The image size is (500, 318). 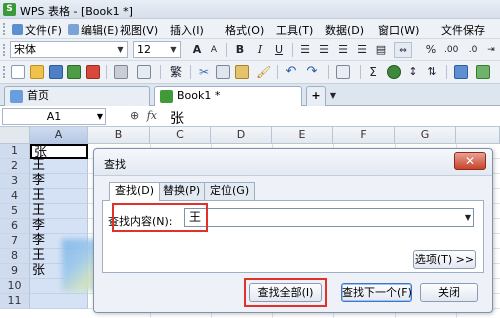 I want to click on standard-toolbar: 繁 ✂ 🖌 ↶ ↷ Σ ↕ ⇅, so click(x=250, y=72).